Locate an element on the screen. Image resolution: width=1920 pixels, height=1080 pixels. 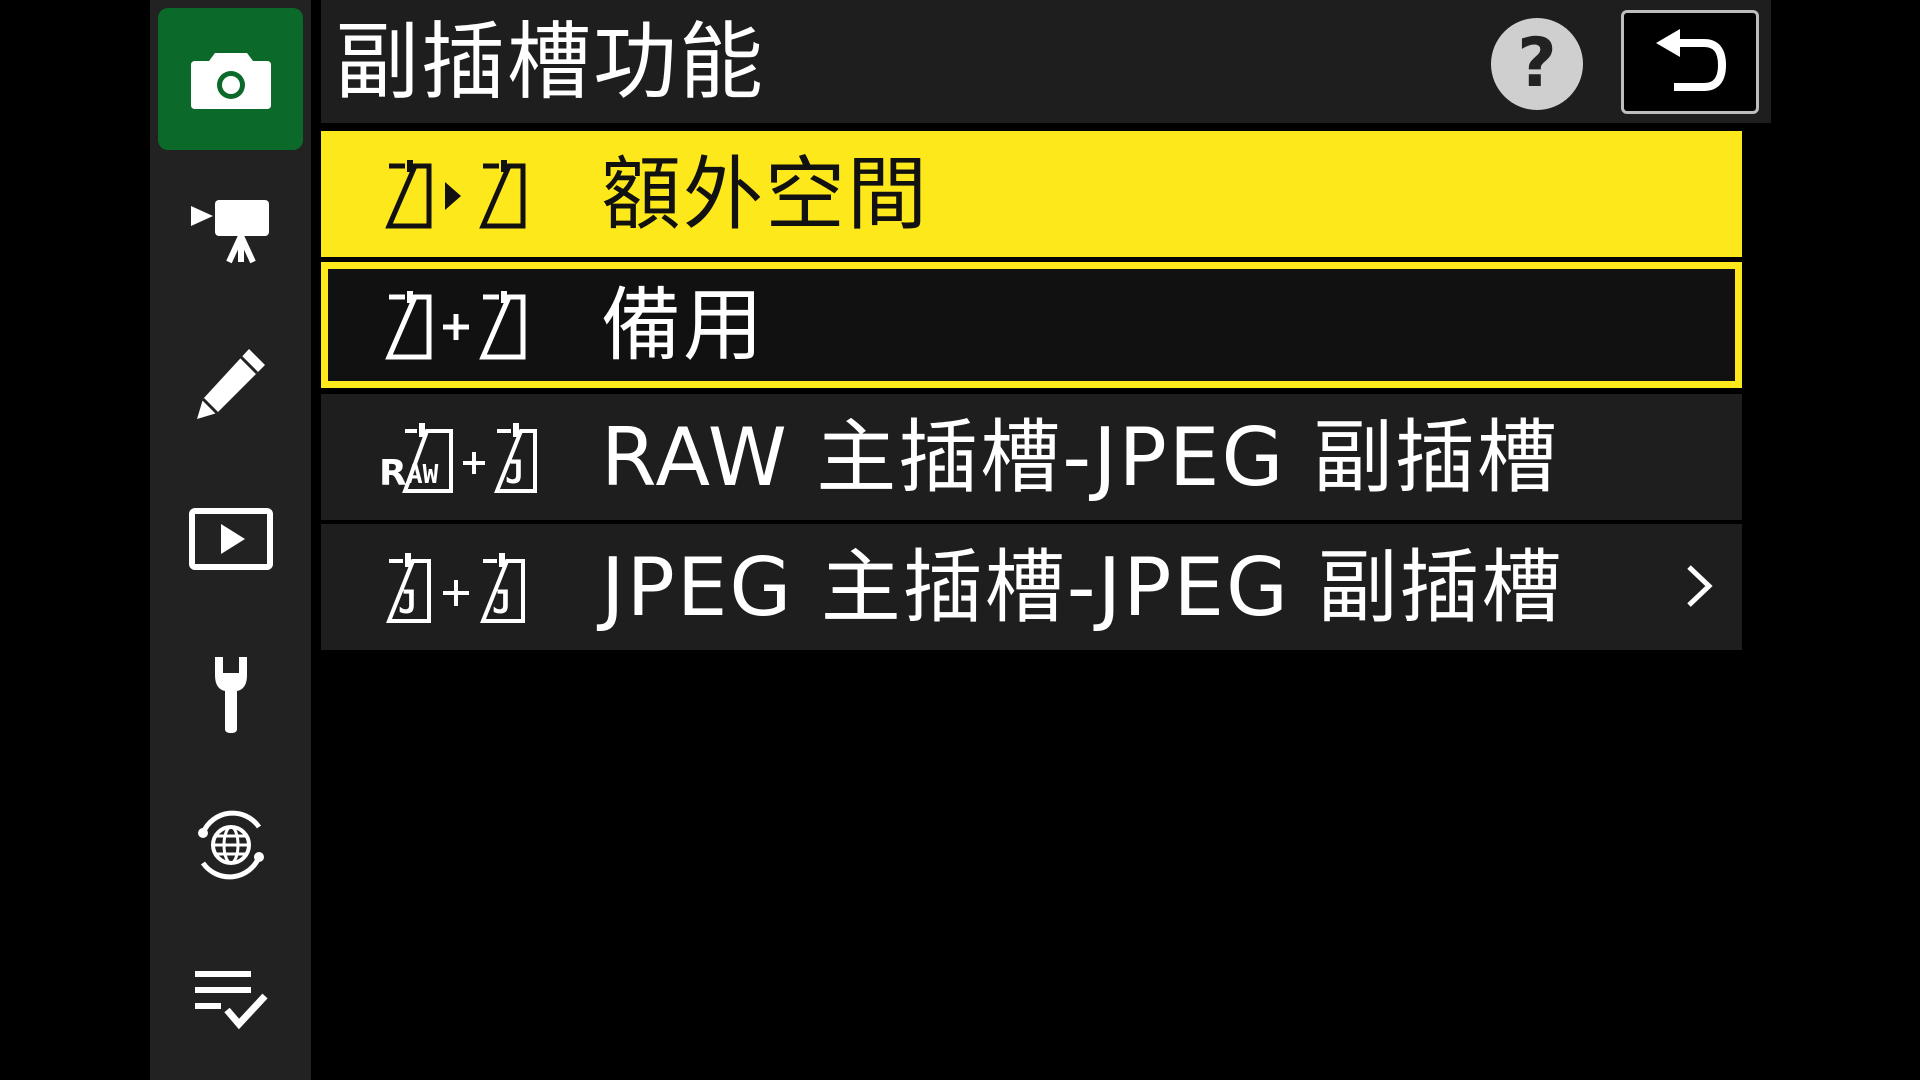
sidebar-item-playback is located at coordinates (230, 539).